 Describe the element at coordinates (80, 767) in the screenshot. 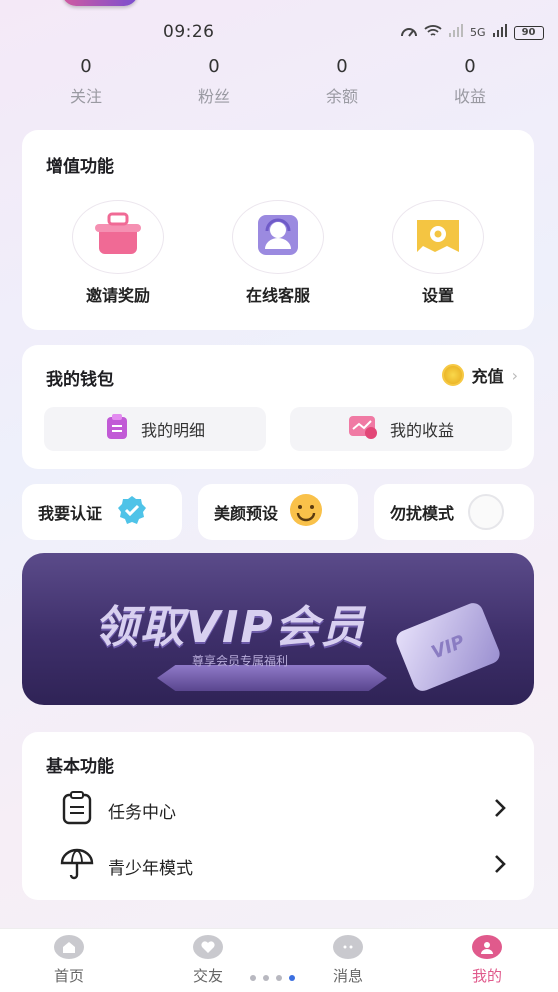

I see `basic-title: 基本功能` at that location.